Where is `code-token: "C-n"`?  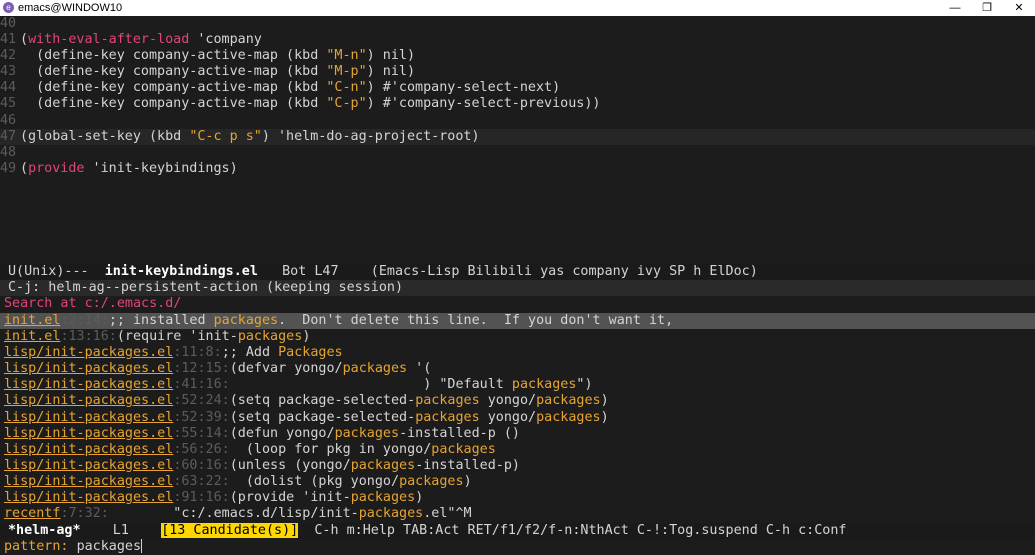
code-token: "C-n" is located at coordinates (346, 88).